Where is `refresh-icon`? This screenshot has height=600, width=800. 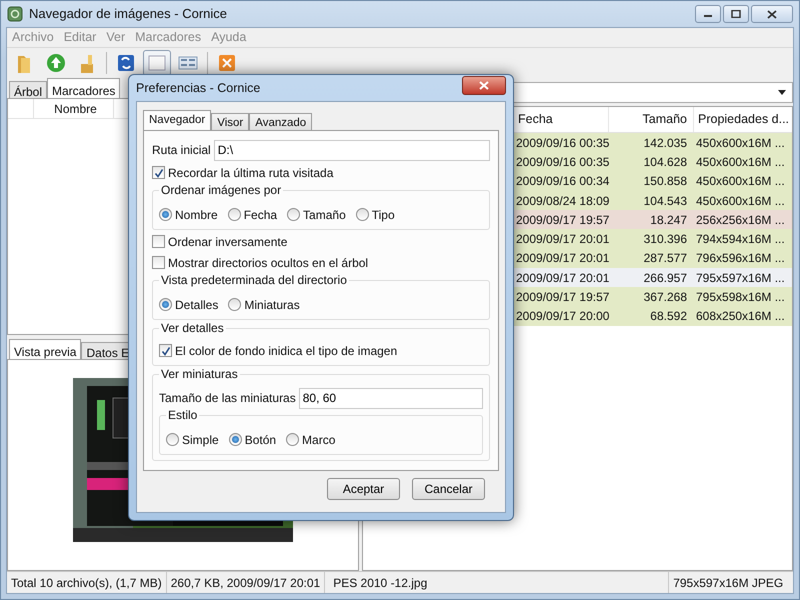
refresh-icon is located at coordinates (126, 63).